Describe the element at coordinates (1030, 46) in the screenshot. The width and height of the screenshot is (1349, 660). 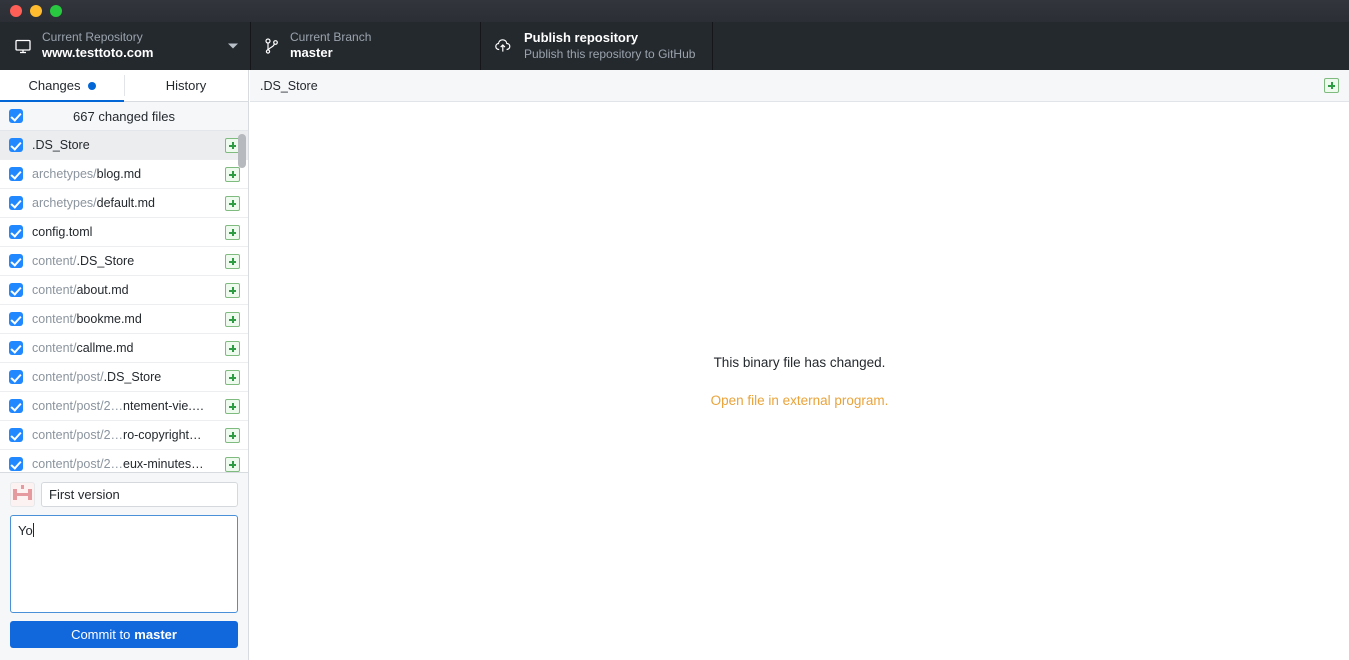
I see `toolbar-spacer` at that location.